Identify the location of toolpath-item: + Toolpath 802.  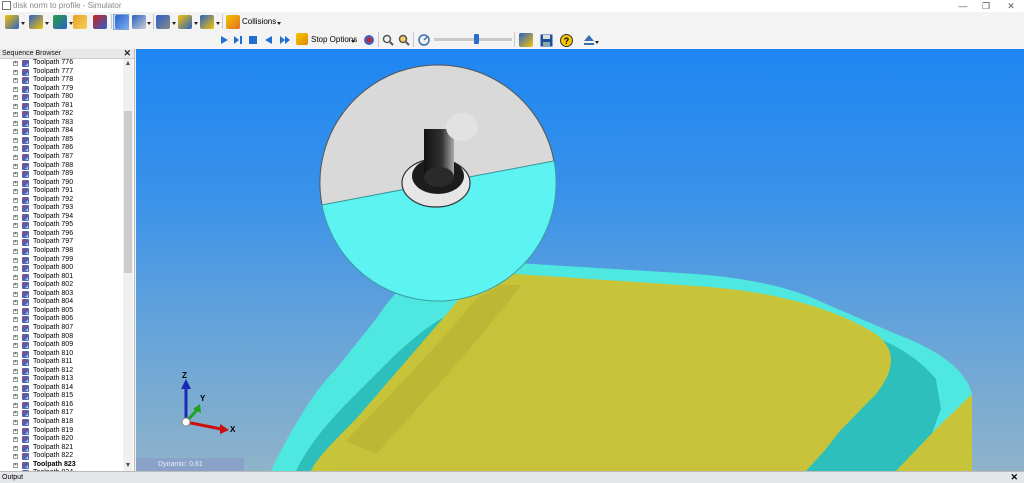
(61, 285).